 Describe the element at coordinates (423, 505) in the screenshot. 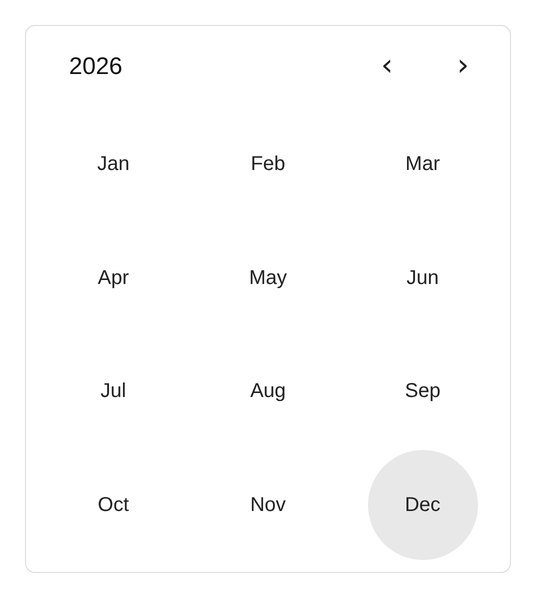

I see `month-button: Dec` at that location.